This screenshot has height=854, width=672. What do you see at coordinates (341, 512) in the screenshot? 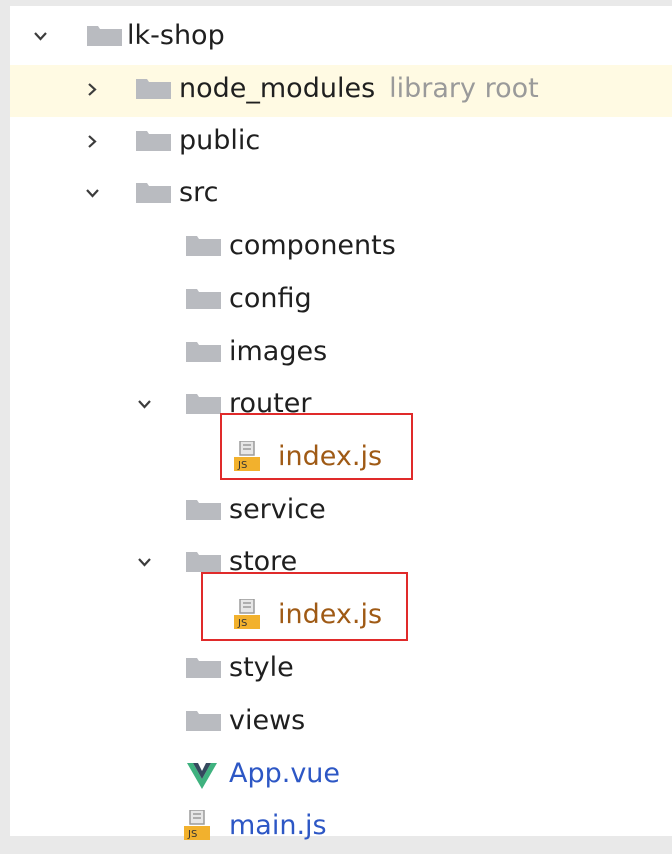
I see `tree-row-service: service` at bounding box center [341, 512].